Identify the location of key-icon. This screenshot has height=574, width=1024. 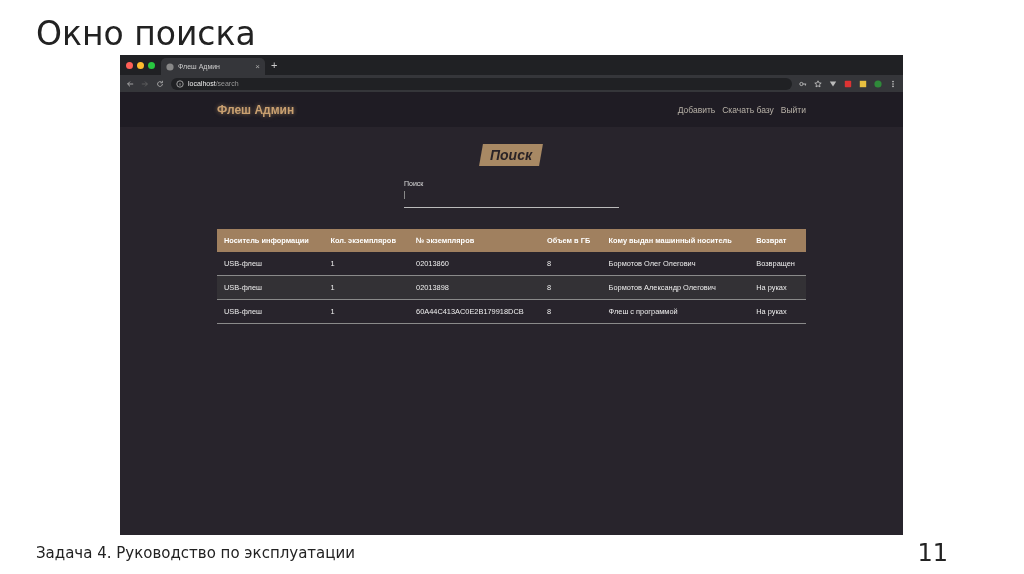
(803, 83).